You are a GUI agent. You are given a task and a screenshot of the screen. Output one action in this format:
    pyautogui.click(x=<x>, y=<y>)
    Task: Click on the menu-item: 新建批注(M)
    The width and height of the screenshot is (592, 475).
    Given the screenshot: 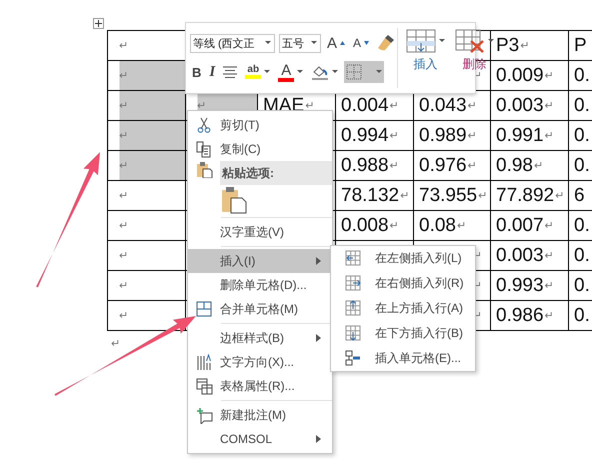 What is the action you would take?
    pyautogui.click(x=260, y=415)
    